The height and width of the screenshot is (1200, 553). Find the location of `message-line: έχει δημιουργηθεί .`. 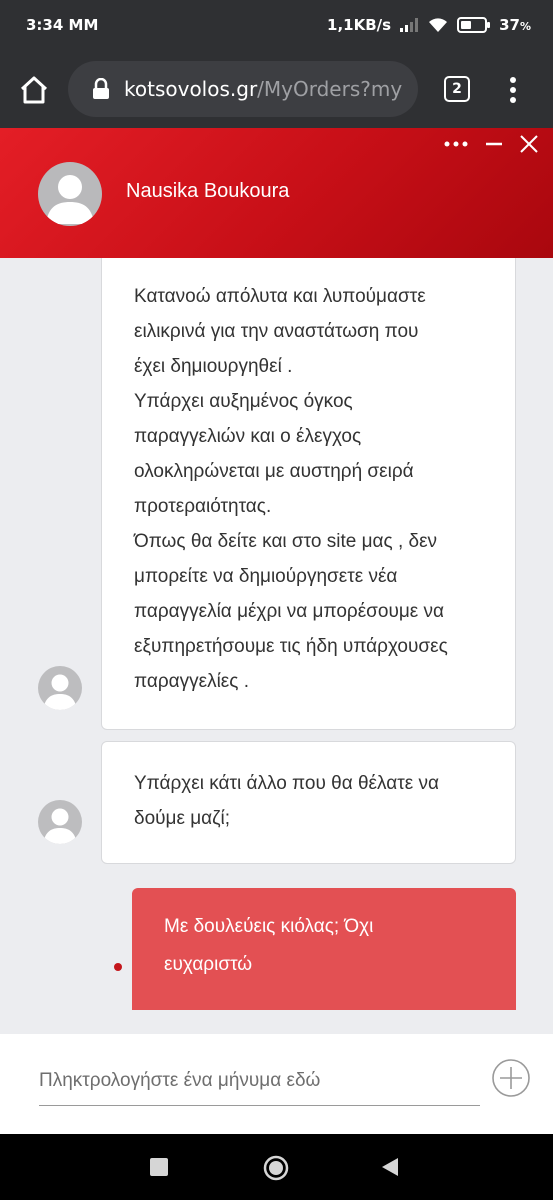

message-line: έχει δημιουργηθεί . is located at coordinates (213, 366).